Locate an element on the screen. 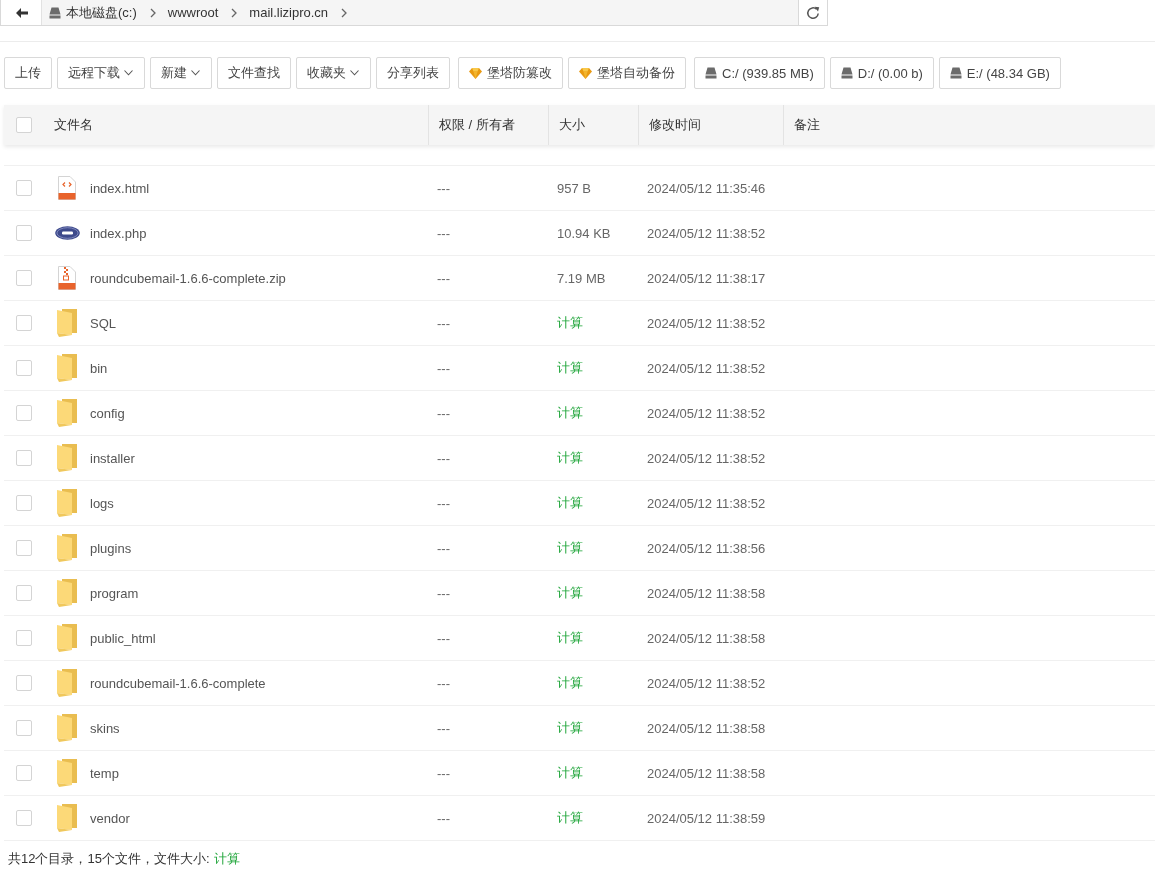  folder-name-link: temp is located at coordinates (104, 773).